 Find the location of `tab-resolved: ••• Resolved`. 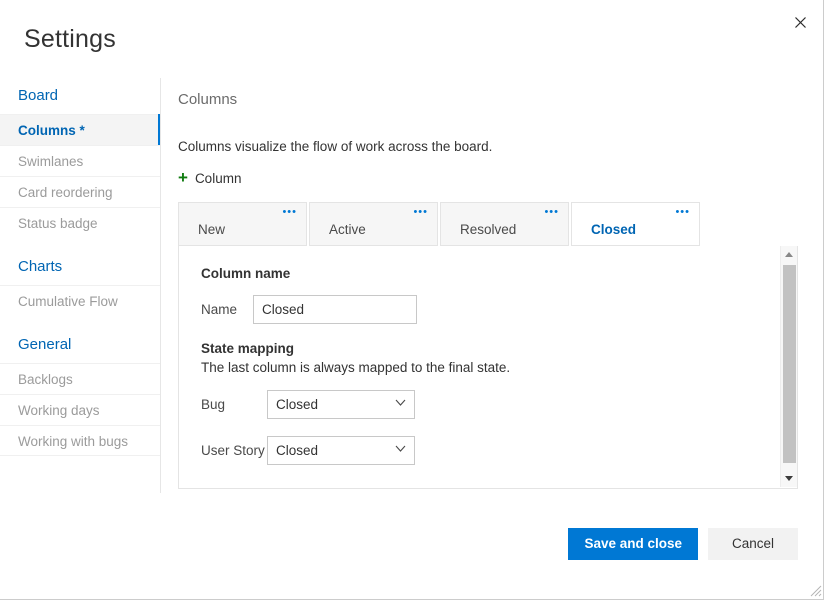

tab-resolved: ••• Resolved is located at coordinates (504, 224).